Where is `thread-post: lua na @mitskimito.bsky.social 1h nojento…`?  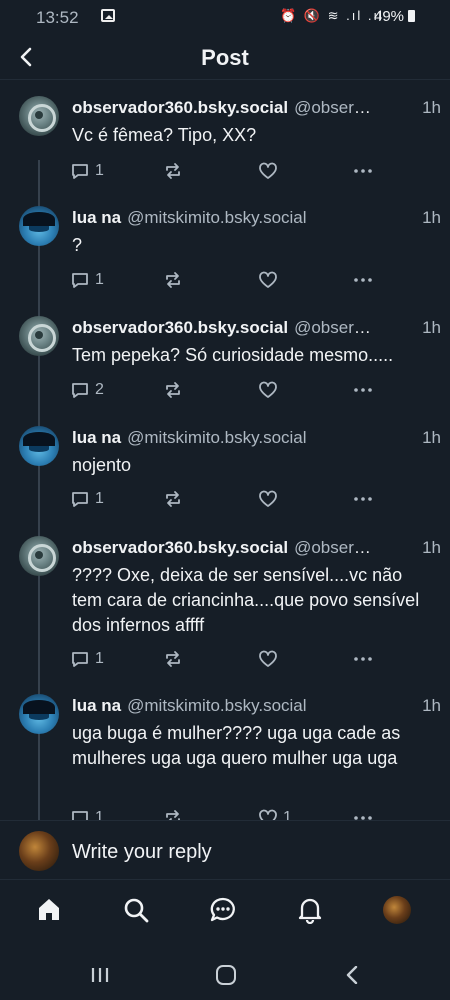
thread-post: lua na @mitskimito.bsky.social 1h nojento… is located at coordinates (225, 465).